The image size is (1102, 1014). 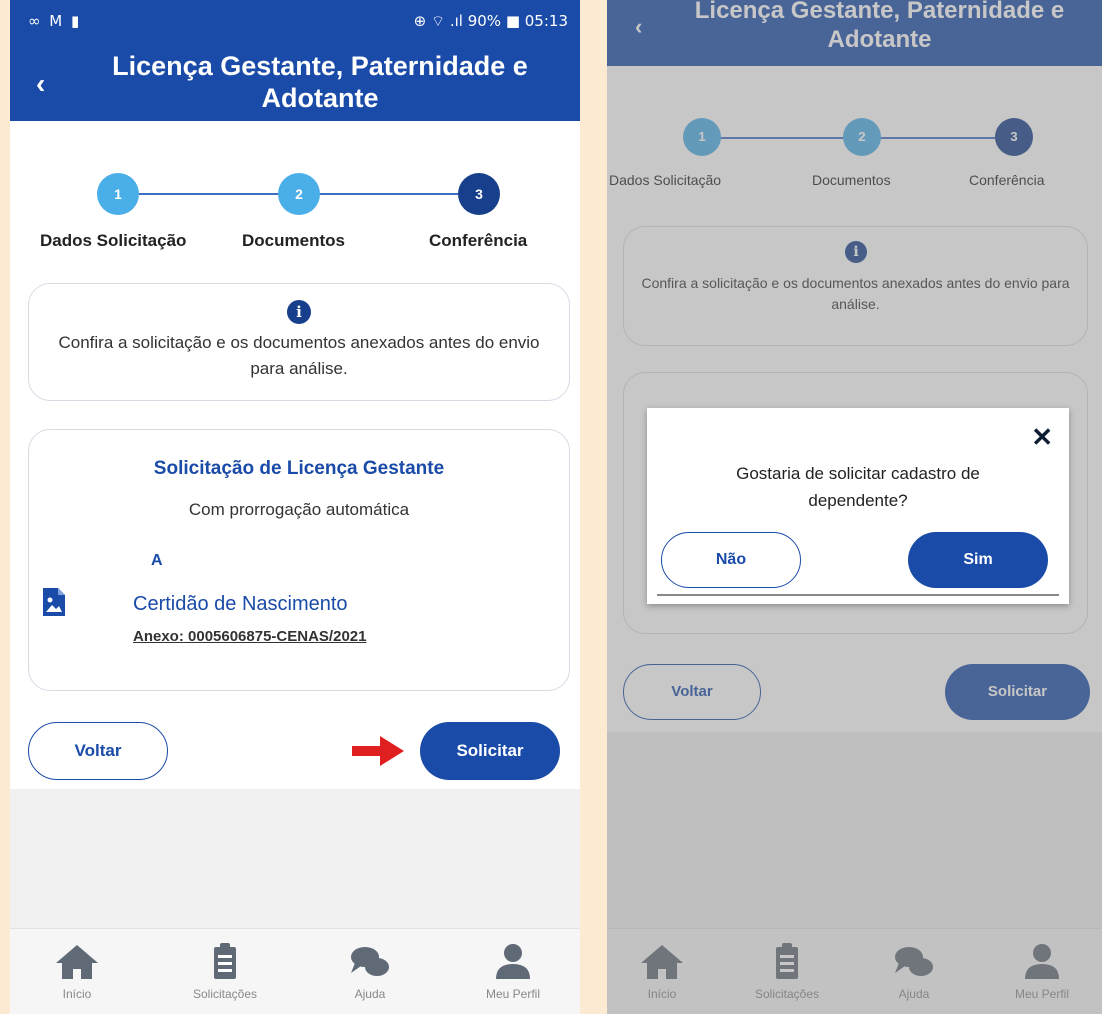 I want to click on nav-label: Meu Perfil, so click(x=513, y=994).